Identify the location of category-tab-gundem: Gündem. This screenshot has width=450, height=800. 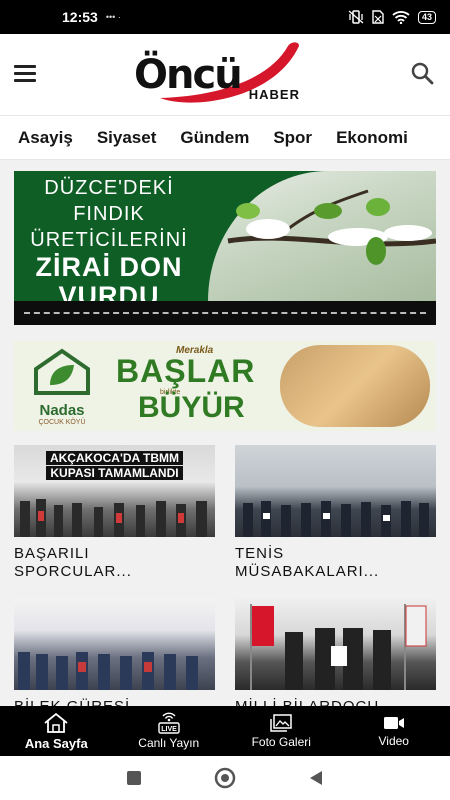
(214, 138).